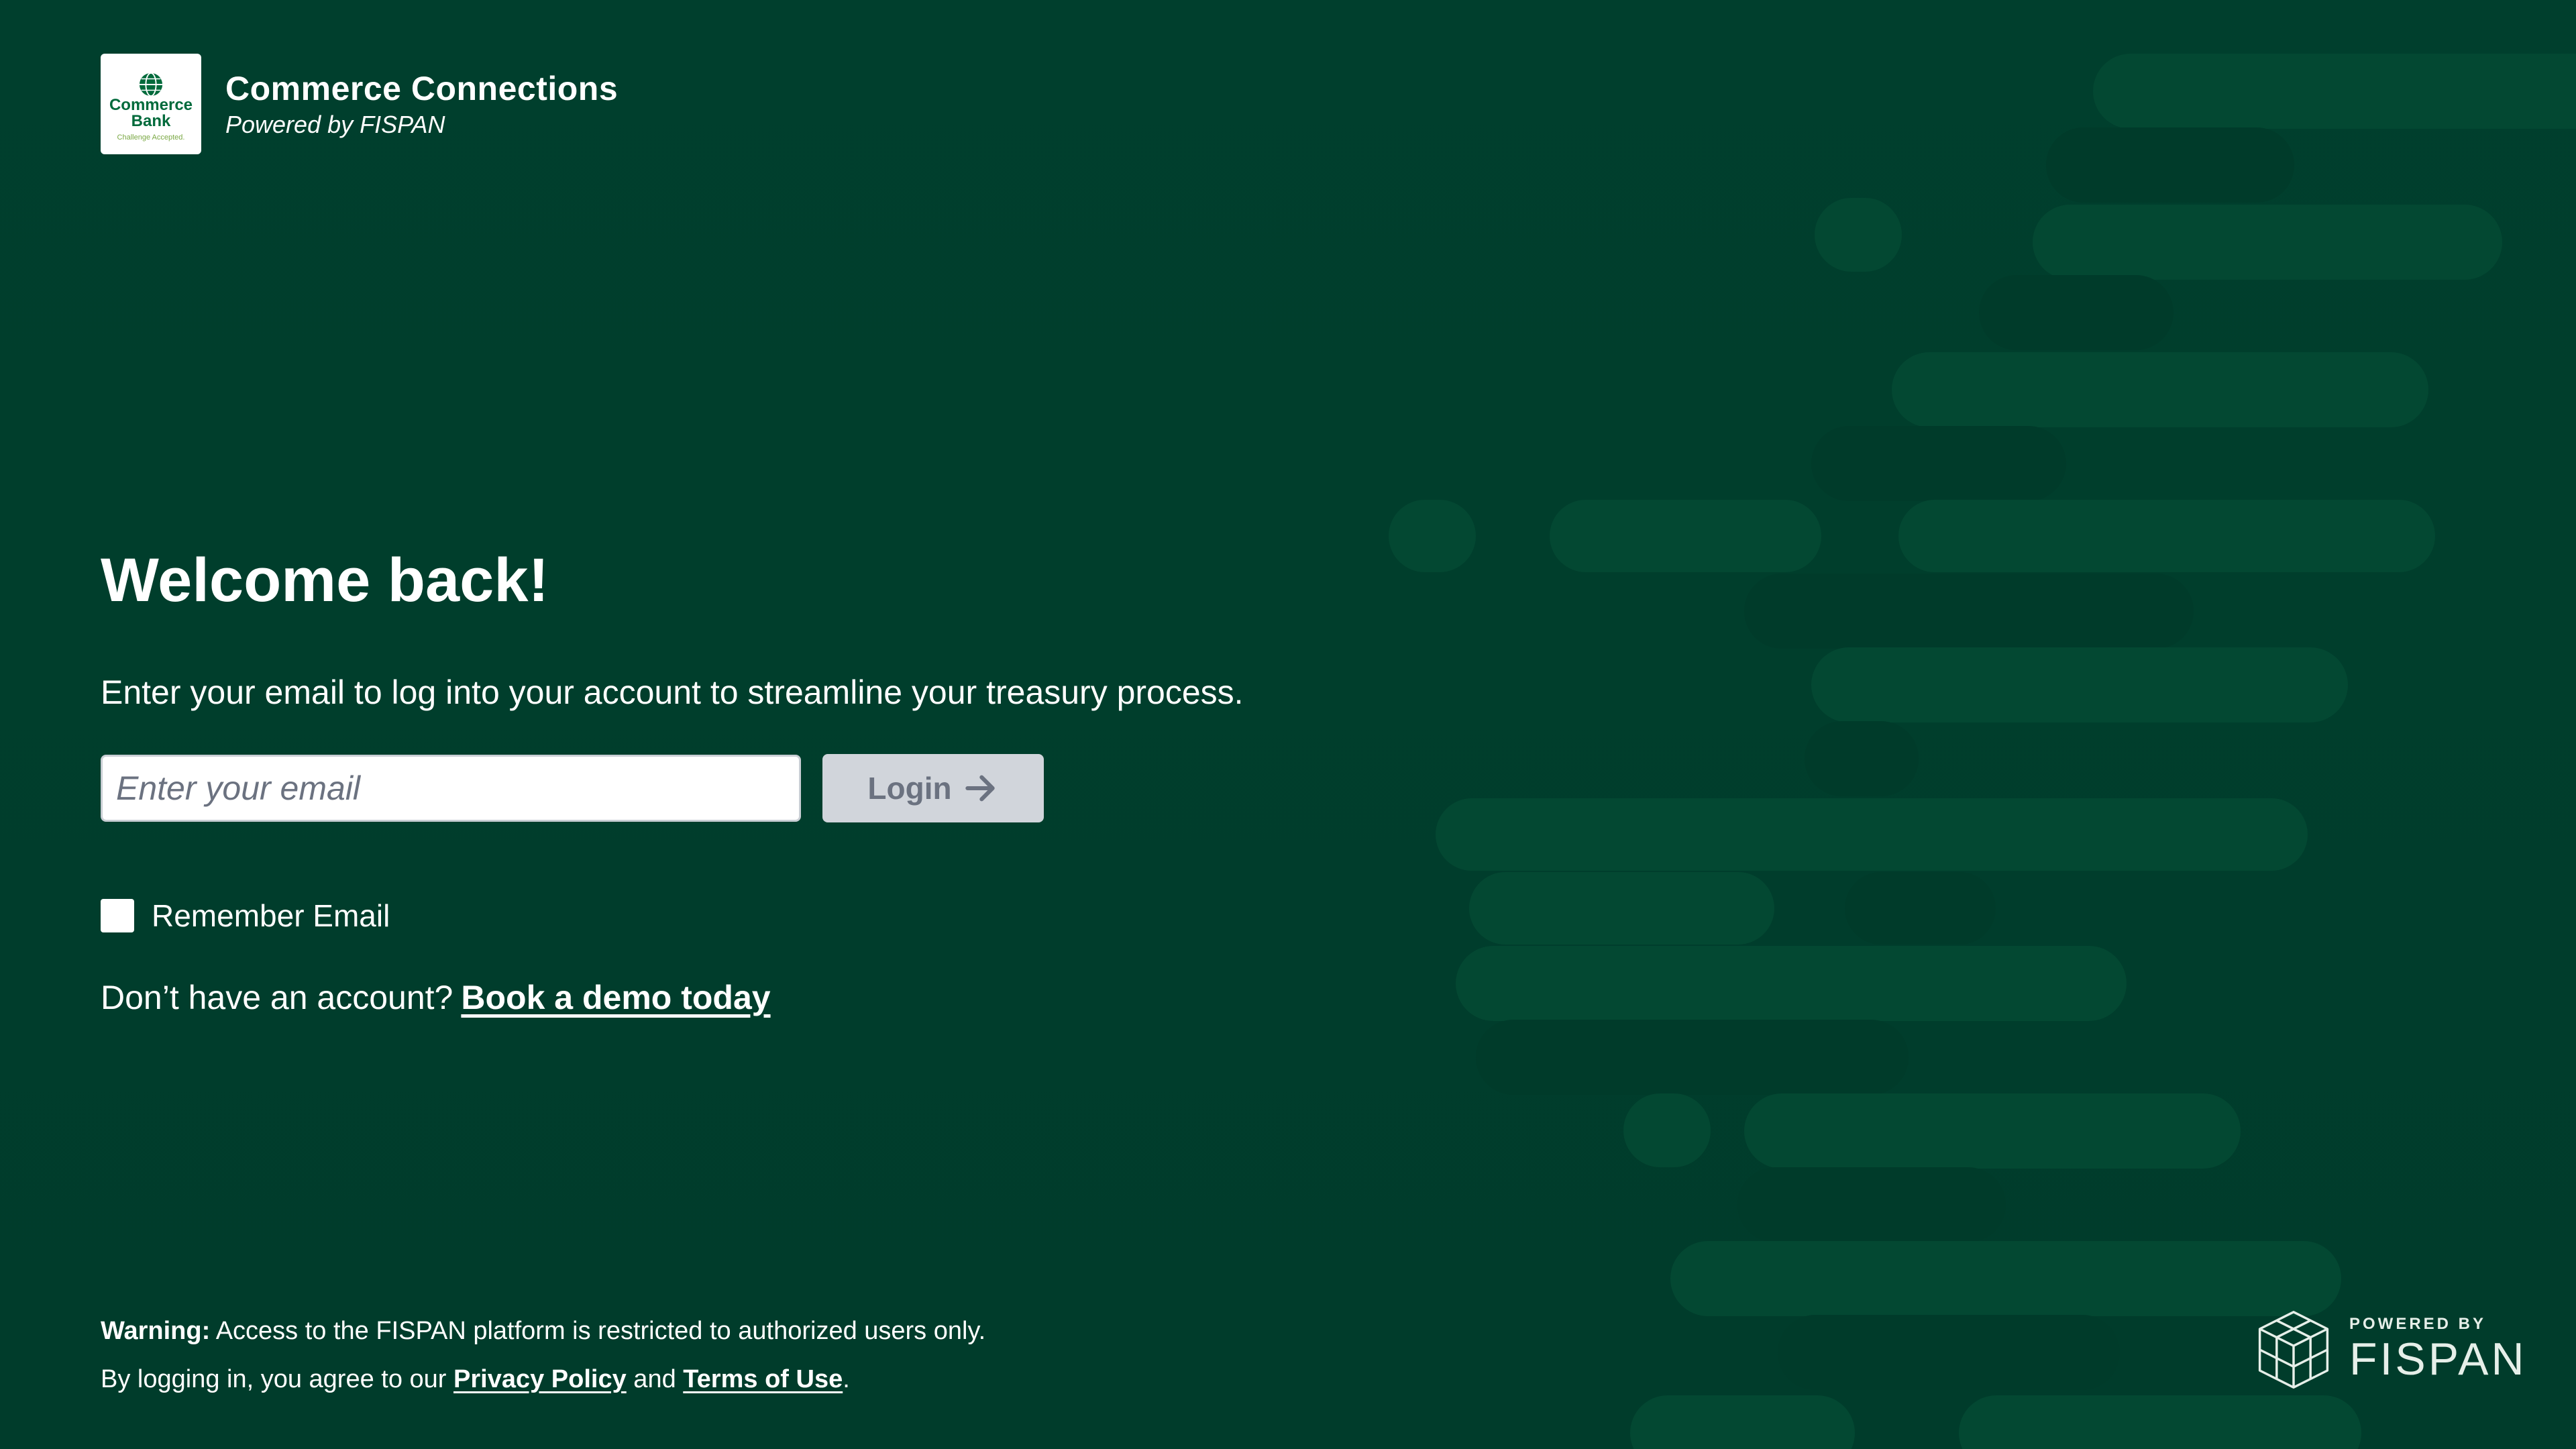 This screenshot has height=1449, width=2576. Describe the element at coordinates (151, 84) in the screenshot. I see `commerce-bank-globe-icon` at that location.